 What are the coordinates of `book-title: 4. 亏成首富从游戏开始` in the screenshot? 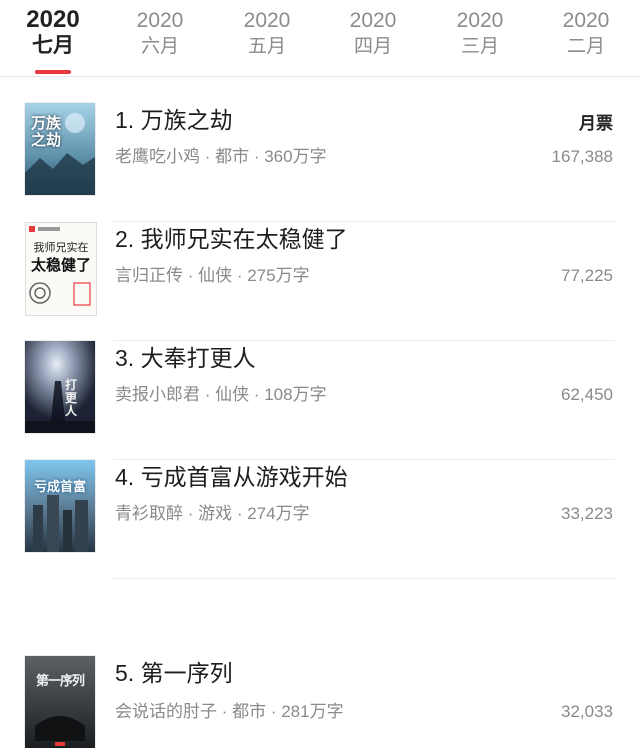 It's located at (231, 477).